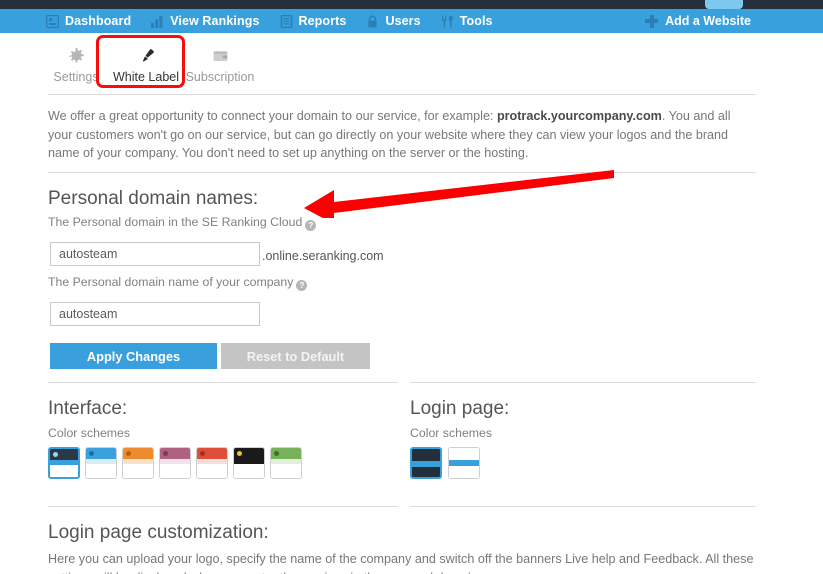  Describe the element at coordinates (411, 4) in the screenshot. I see `top-strip` at that location.